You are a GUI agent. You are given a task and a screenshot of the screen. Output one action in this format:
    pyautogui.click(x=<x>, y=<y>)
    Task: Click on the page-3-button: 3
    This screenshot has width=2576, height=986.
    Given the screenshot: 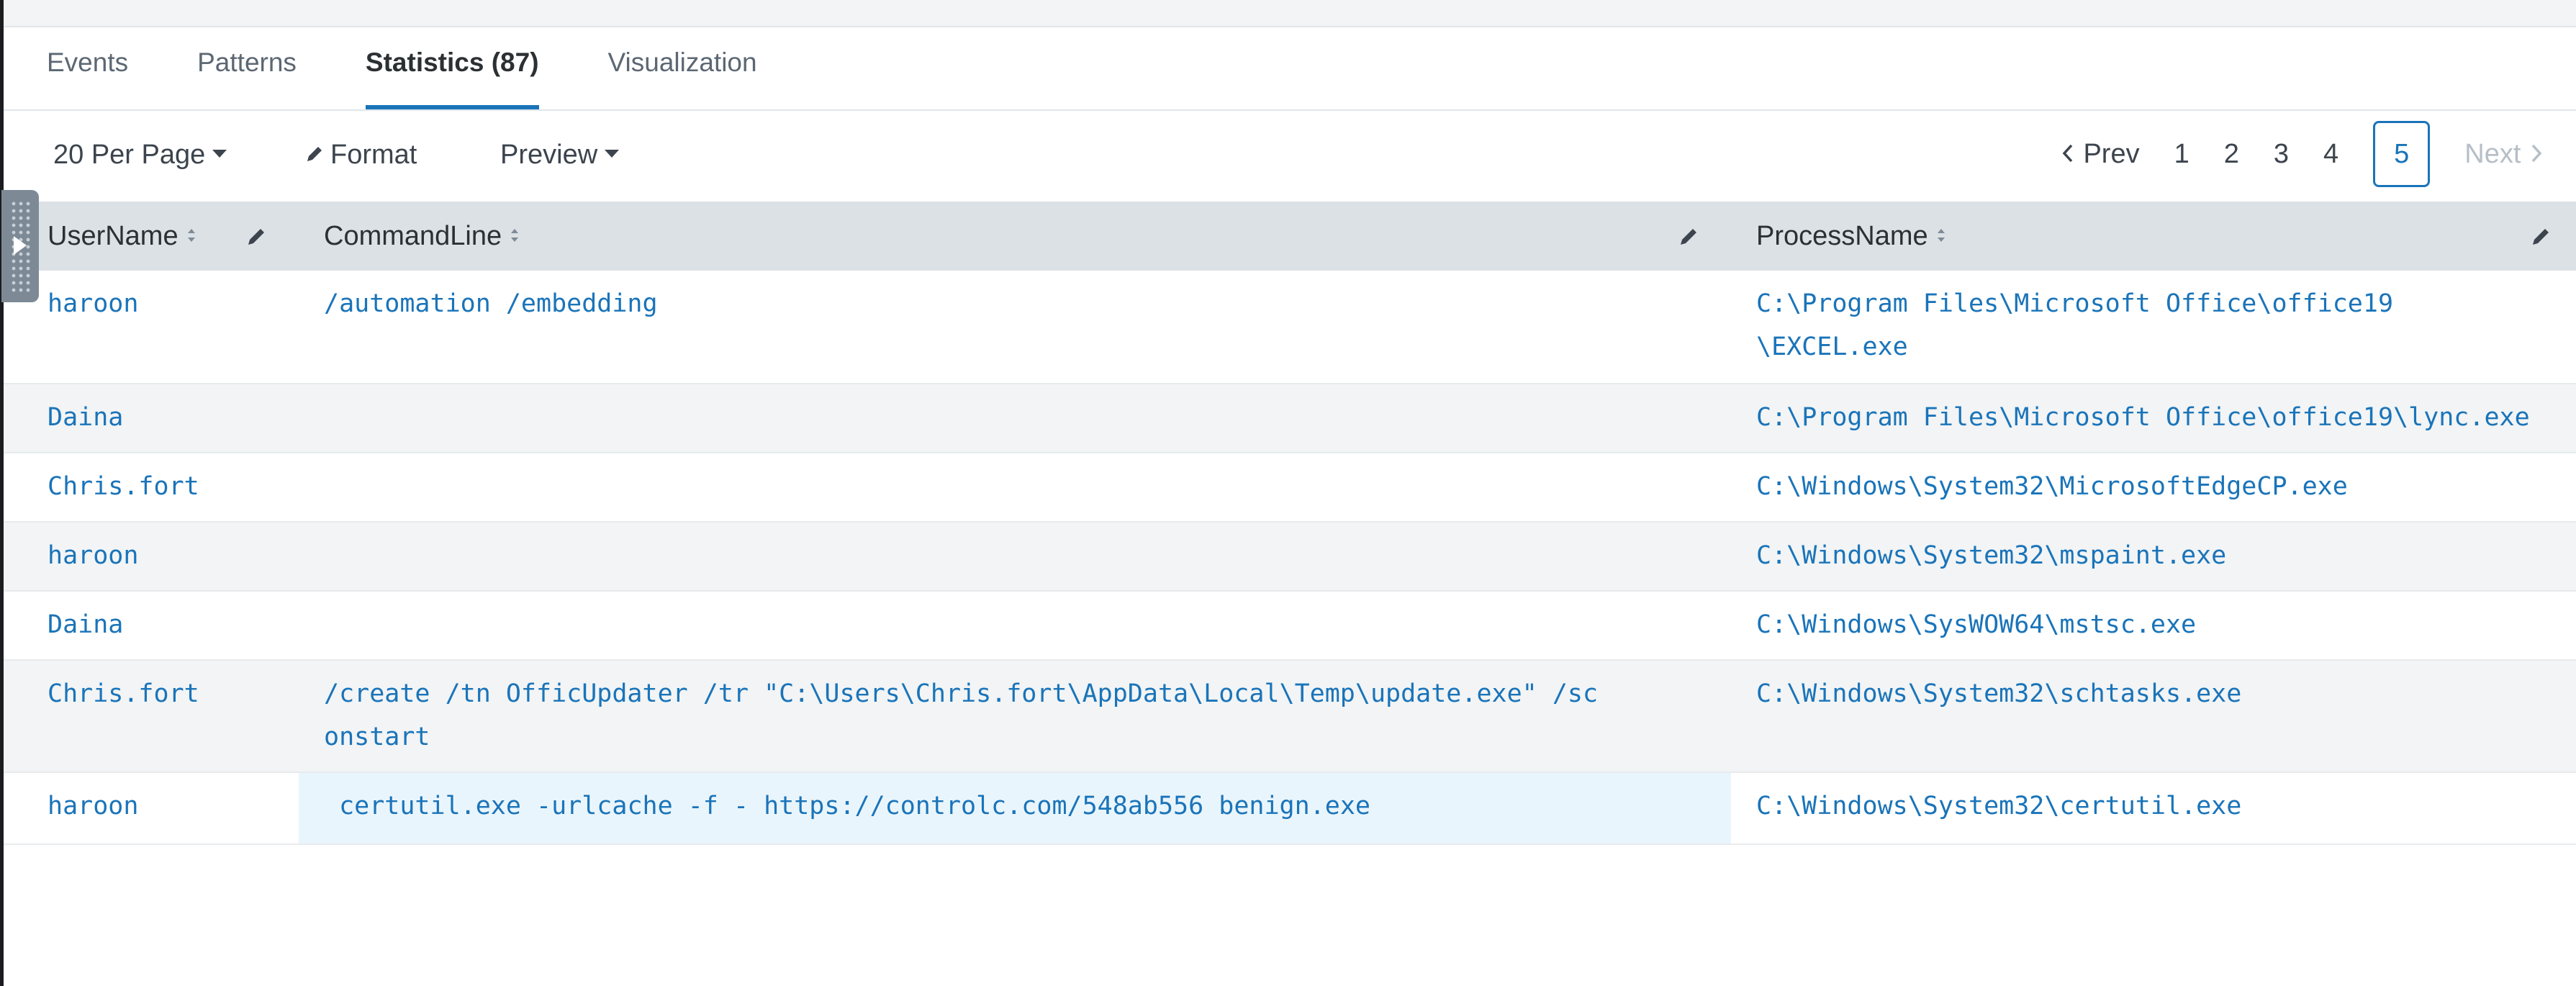 What is the action you would take?
    pyautogui.click(x=2281, y=154)
    